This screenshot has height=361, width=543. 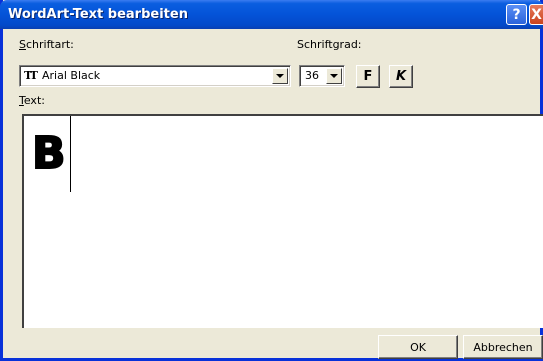 I want to click on close-icon: X, so click(x=536, y=14).